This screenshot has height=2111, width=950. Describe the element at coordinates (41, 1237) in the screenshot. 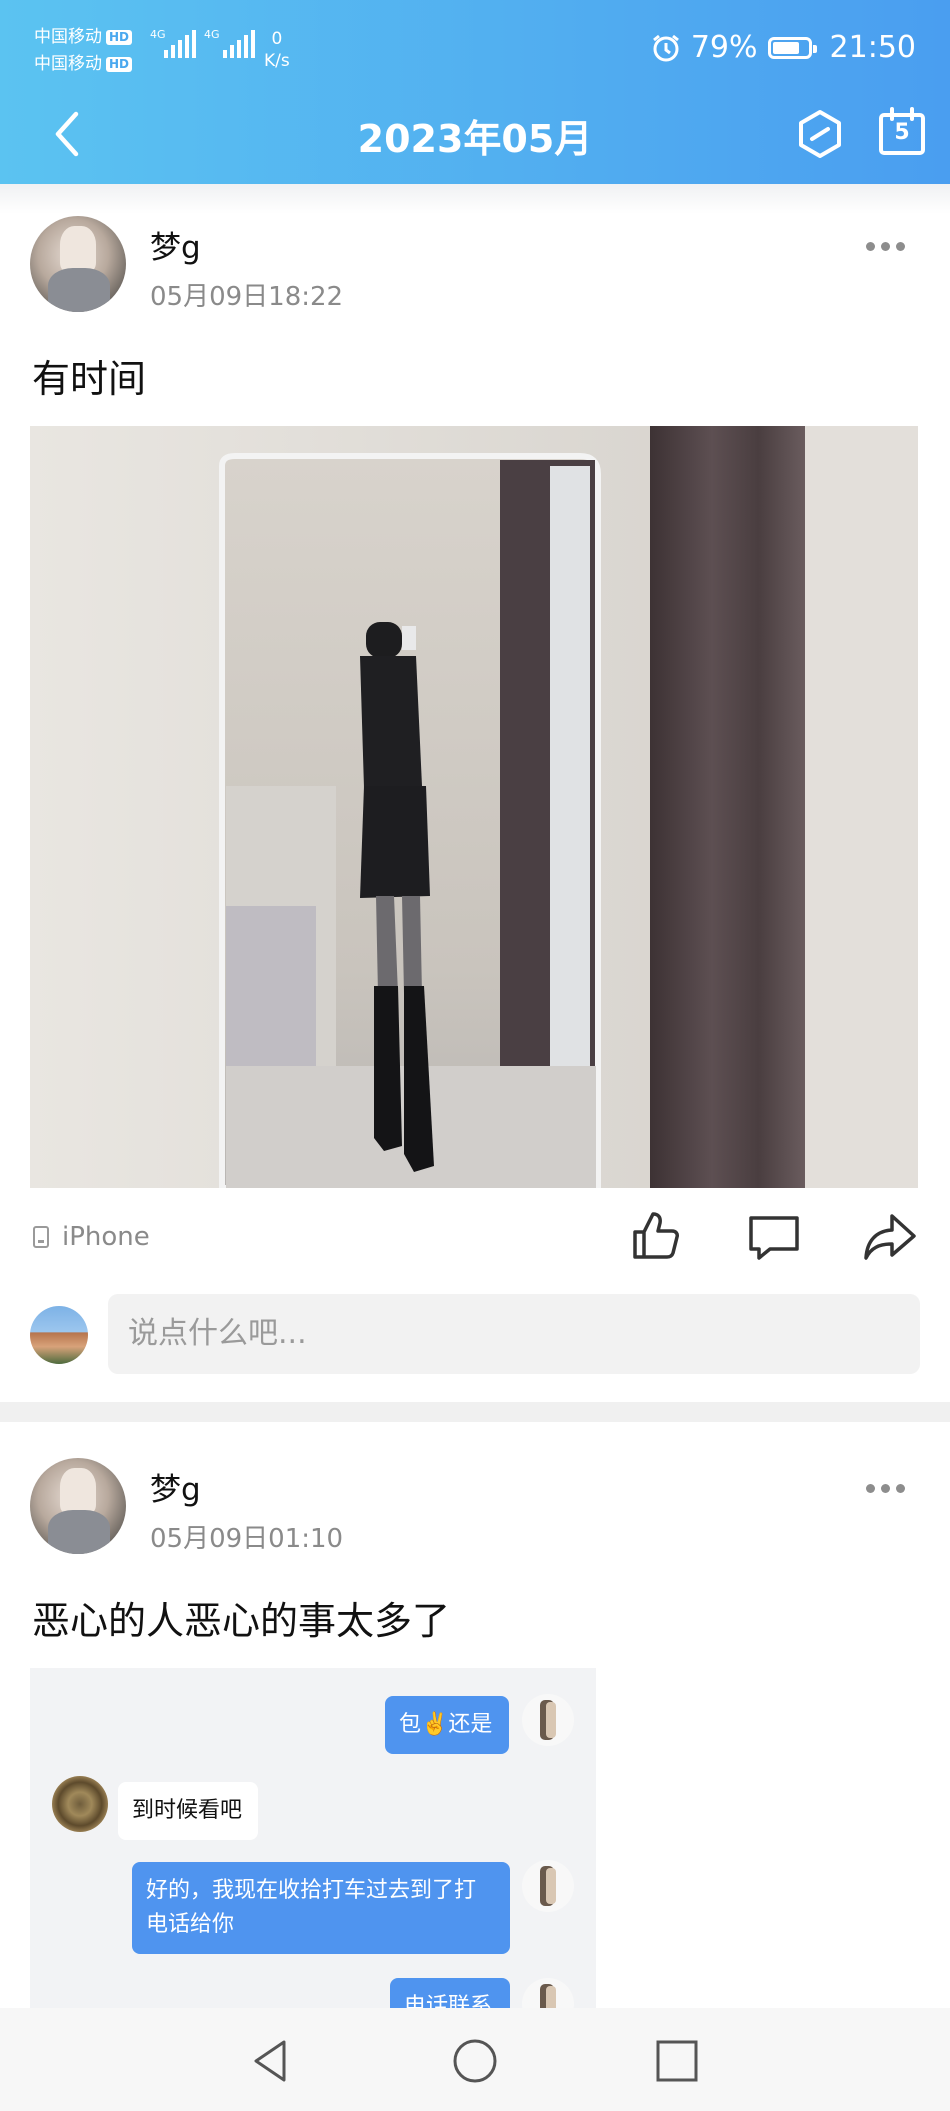

I see `phone-icon` at that location.